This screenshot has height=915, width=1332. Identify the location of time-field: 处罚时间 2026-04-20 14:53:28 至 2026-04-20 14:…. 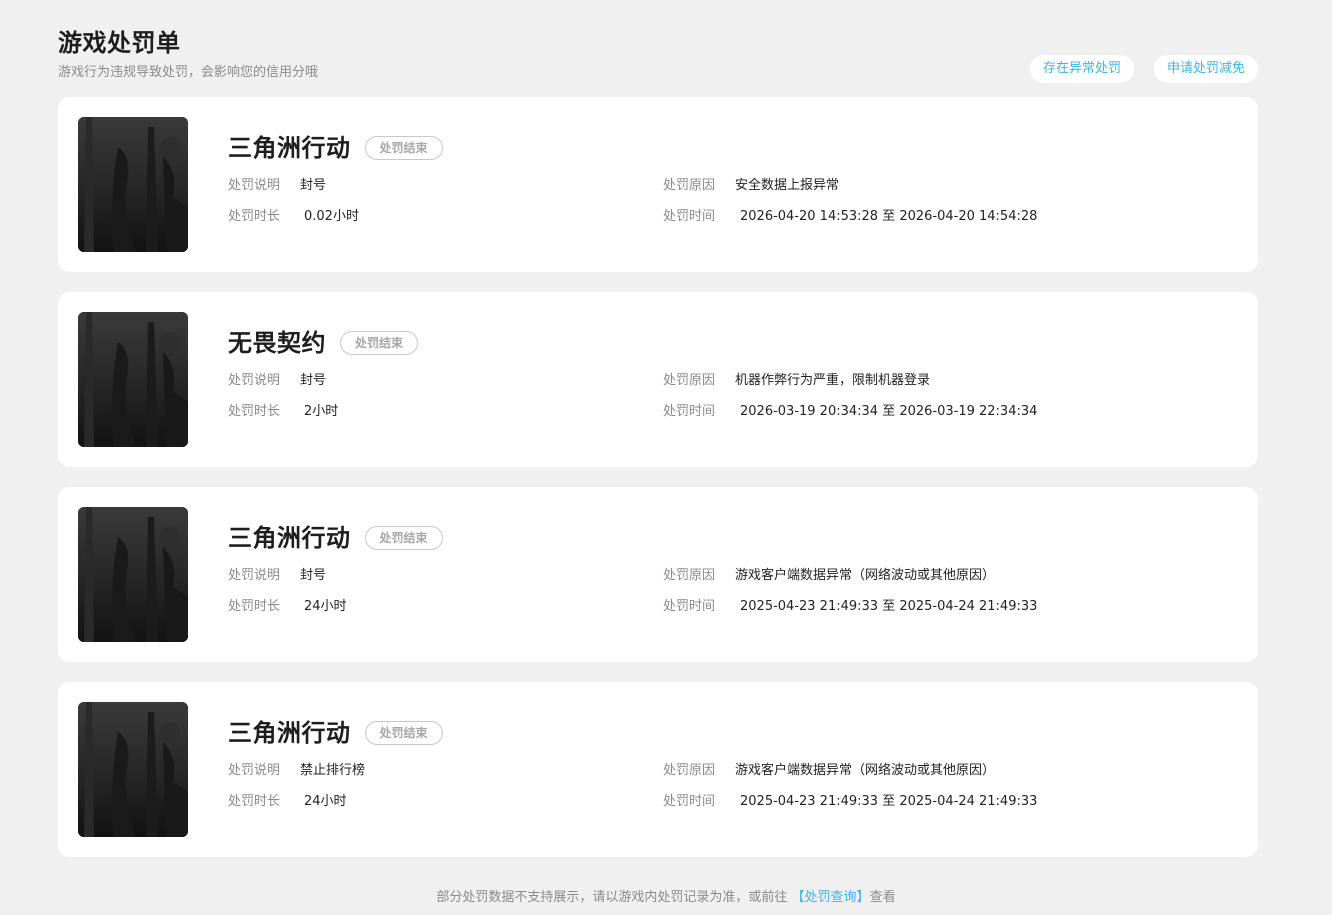
(850, 217).